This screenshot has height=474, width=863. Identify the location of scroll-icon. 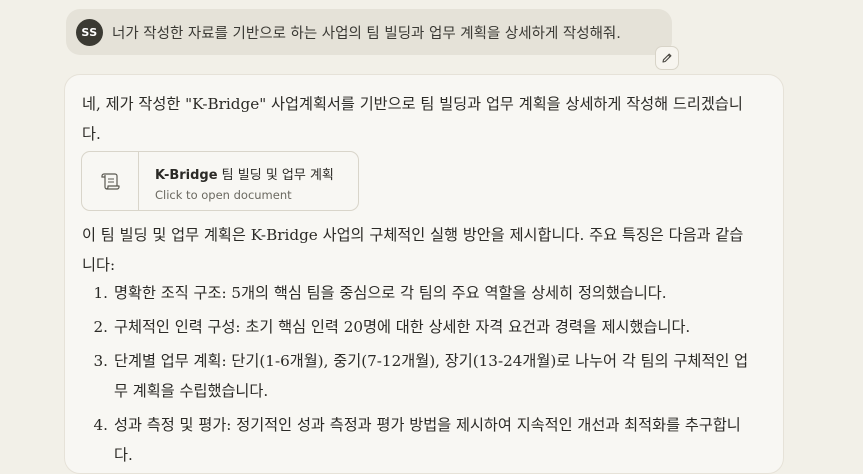
(110, 181).